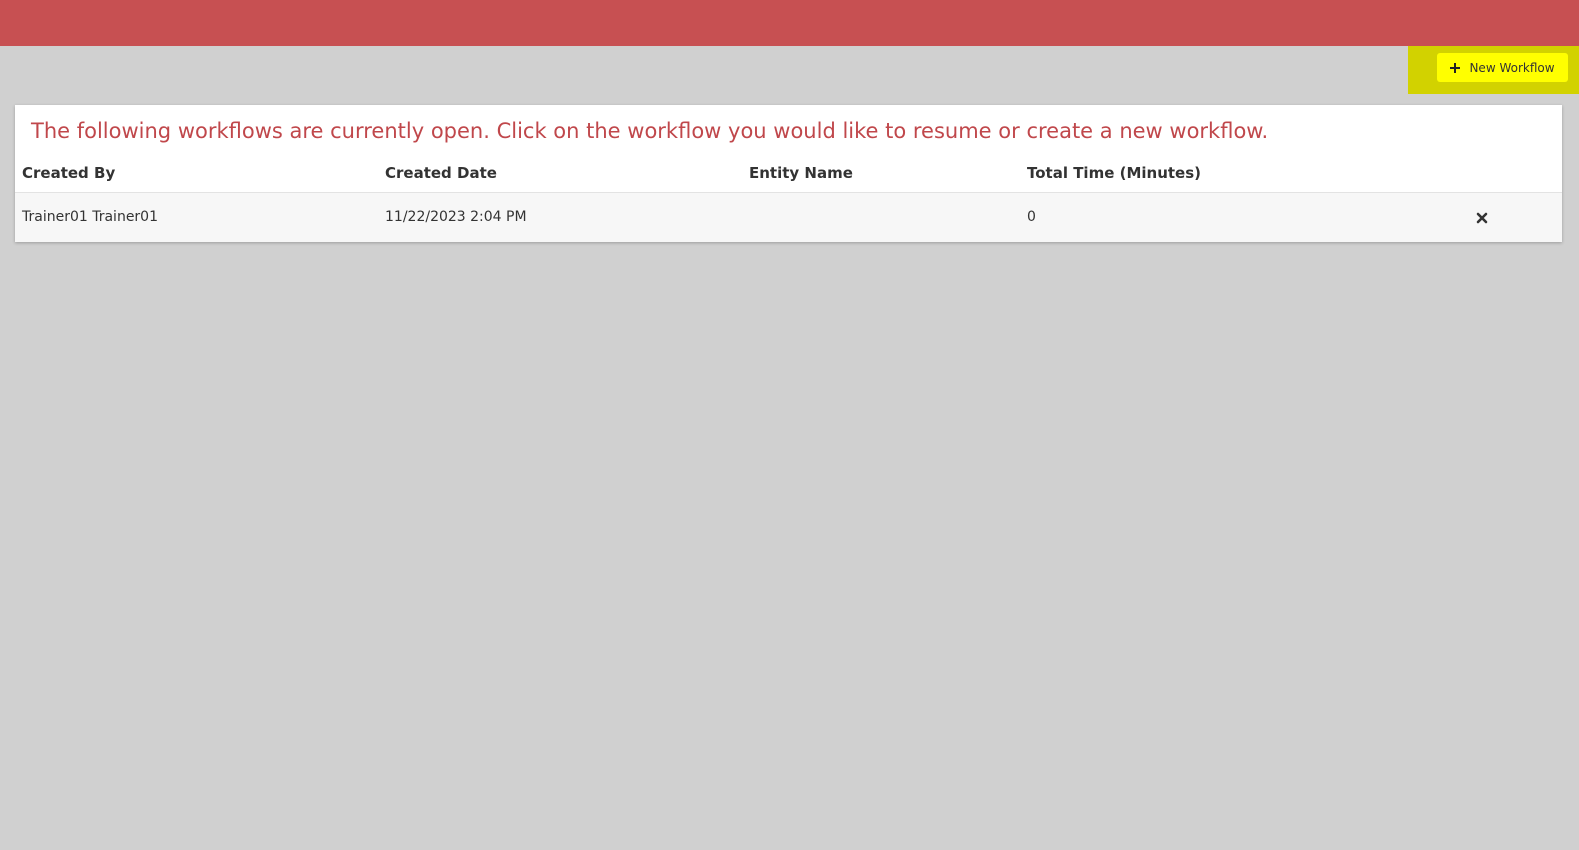  I want to click on cell-total-time: 0, so click(1031, 217).